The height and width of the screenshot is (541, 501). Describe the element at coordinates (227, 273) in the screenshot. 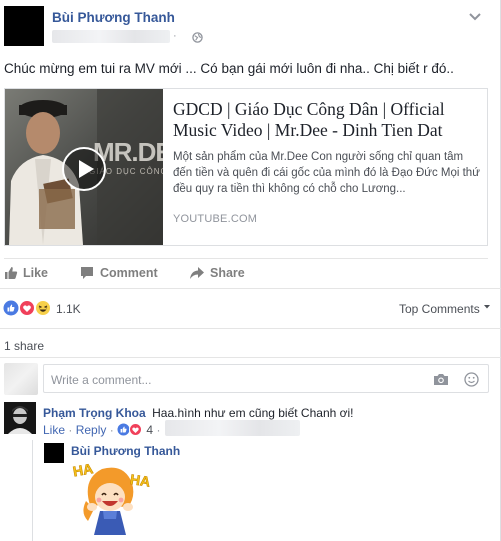

I see `share-button: Share` at that location.